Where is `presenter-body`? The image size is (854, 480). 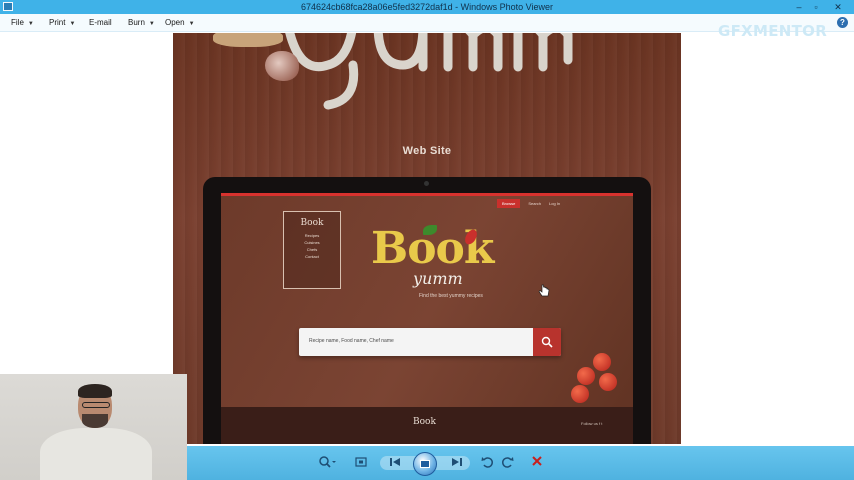 presenter-body is located at coordinates (96, 454).